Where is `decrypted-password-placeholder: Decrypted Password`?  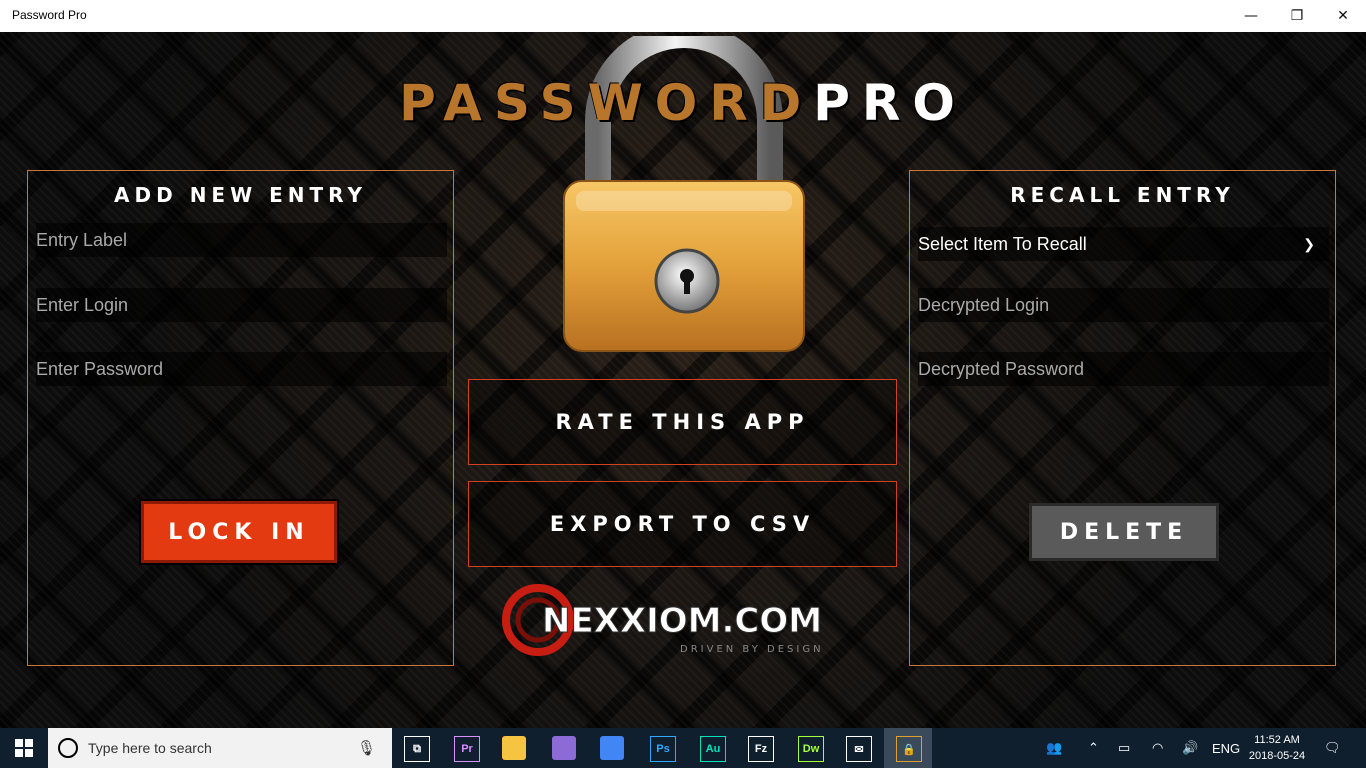 decrypted-password-placeholder: Decrypted Password is located at coordinates (1001, 369).